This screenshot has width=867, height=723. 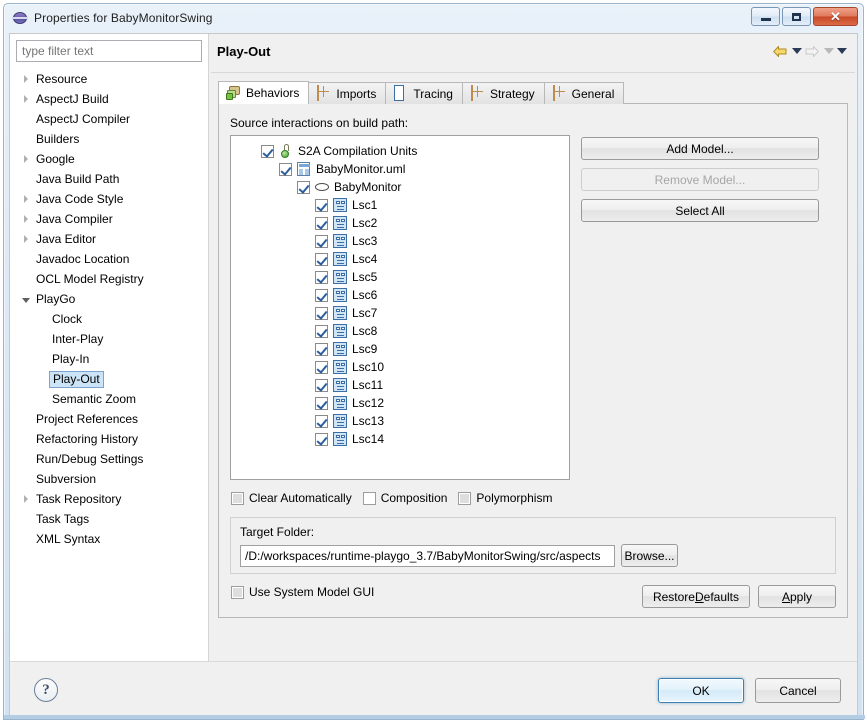 What do you see at coordinates (400, 313) in the screenshot?
I see `model-tree-row: Lsc7` at bounding box center [400, 313].